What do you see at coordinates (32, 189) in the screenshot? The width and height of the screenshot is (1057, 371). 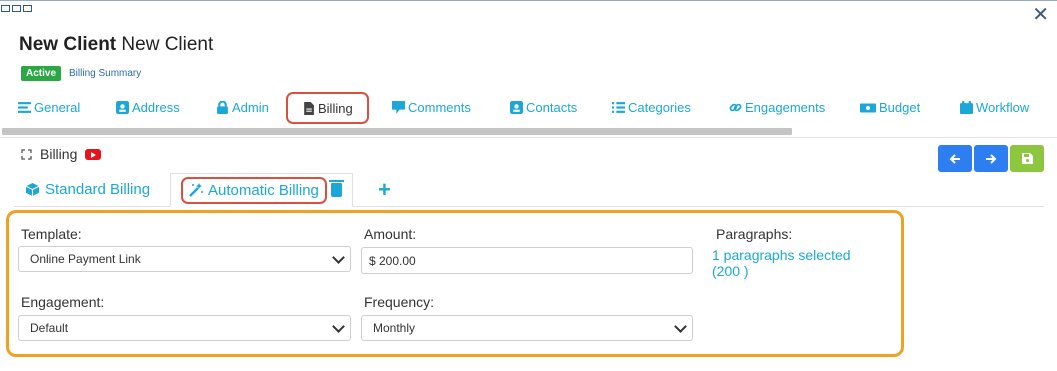 I see `cube-icon` at bounding box center [32, 189].